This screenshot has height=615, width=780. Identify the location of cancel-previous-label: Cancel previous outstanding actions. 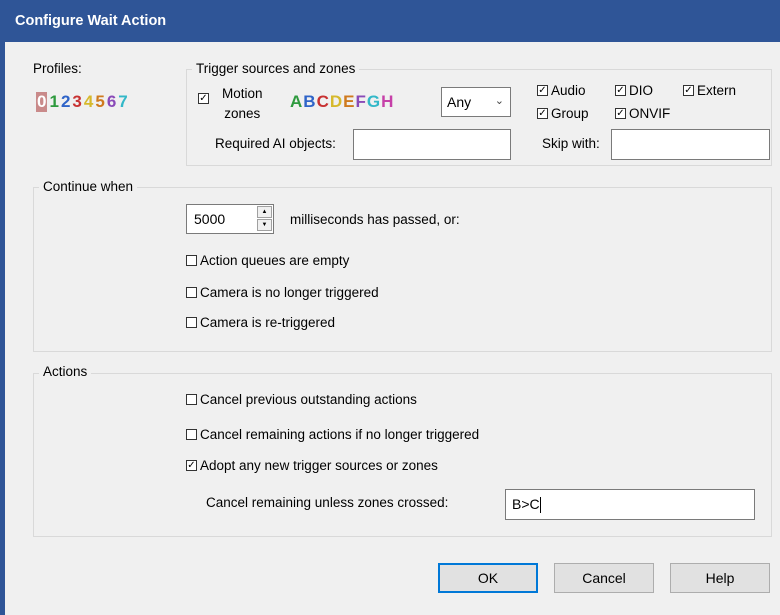
(308, 399).